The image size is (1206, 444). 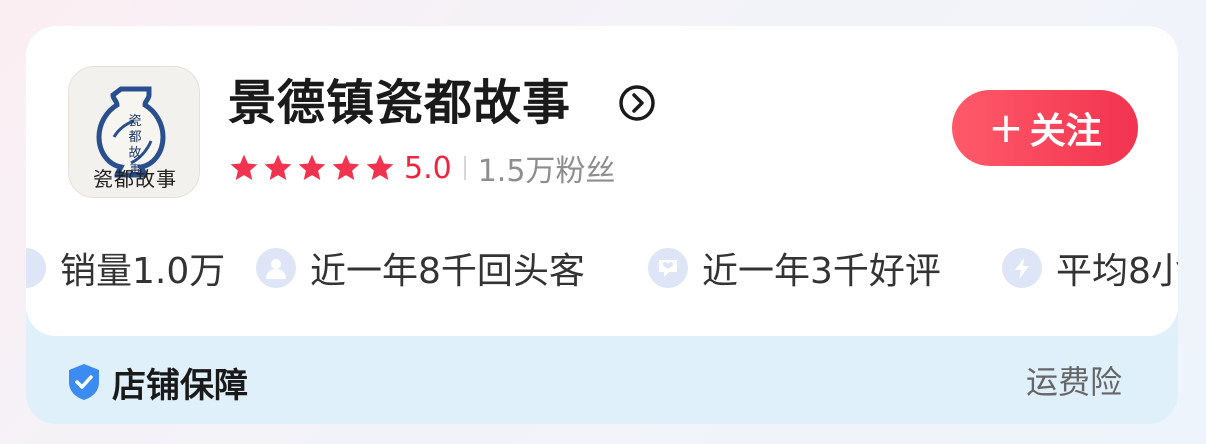 I want to click on stat-label: 平均8小, so click(x=1117, y=271).